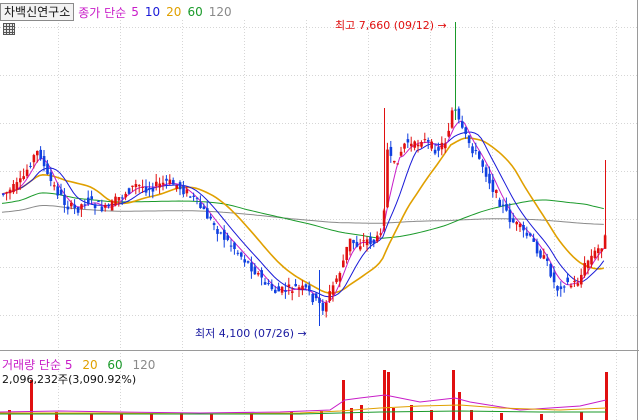  Describe the element at coordinates (251, 333) in the screenshot. I see `low-price-annotation: 최저 4,100 (07/26) →` at that location.